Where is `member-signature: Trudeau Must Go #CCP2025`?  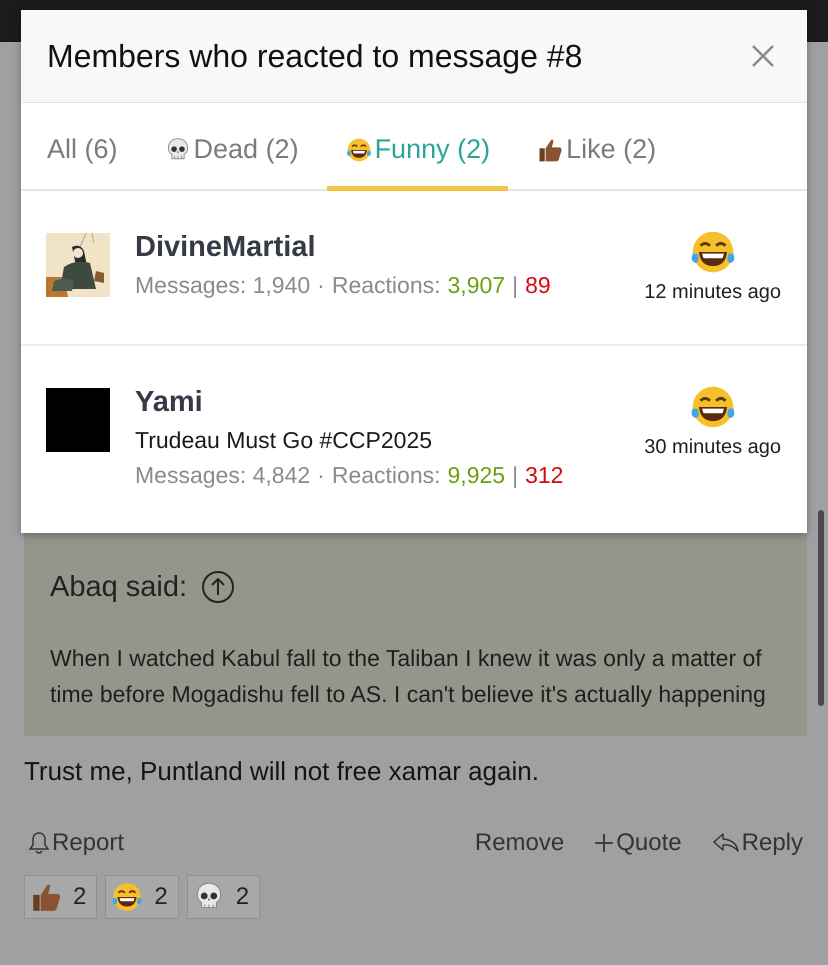
member-signature: Trudeau Must Go #CCP2025 is located at coordinates (284, 440).